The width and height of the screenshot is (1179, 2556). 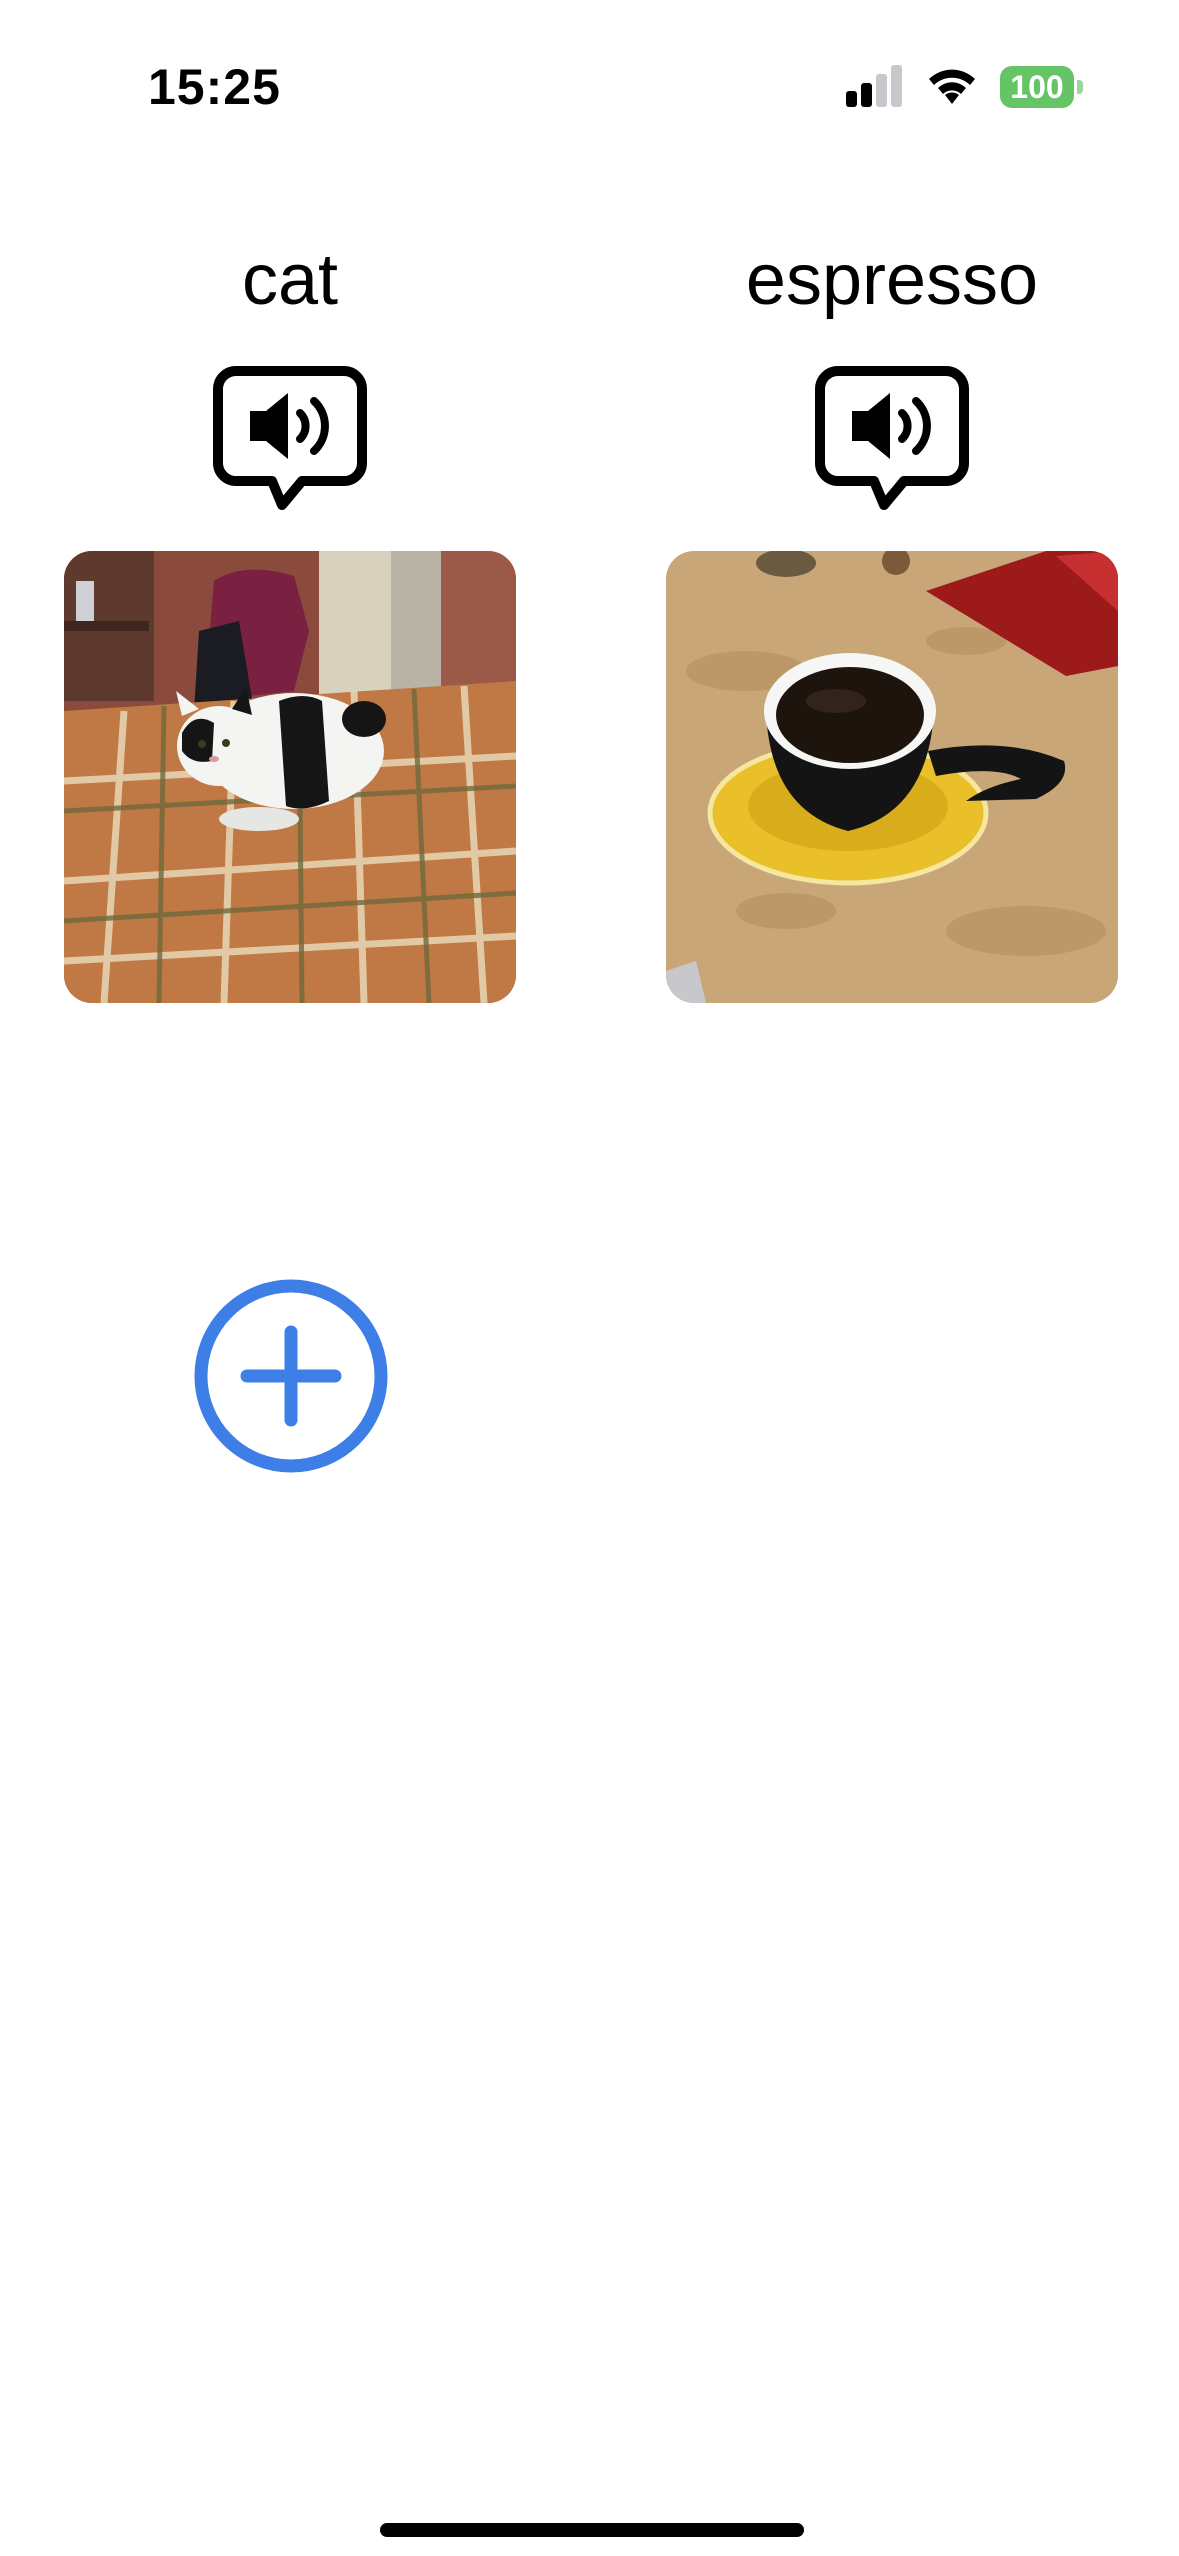 What do you see at coordinates (874, 86) in the screenshot?
I see `cellular-signal-icon` at bounding box center [874, 86].